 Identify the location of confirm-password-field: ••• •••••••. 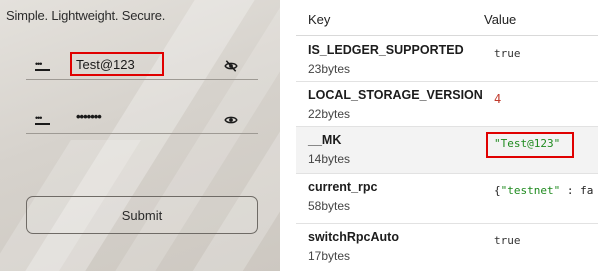
(142, 120).